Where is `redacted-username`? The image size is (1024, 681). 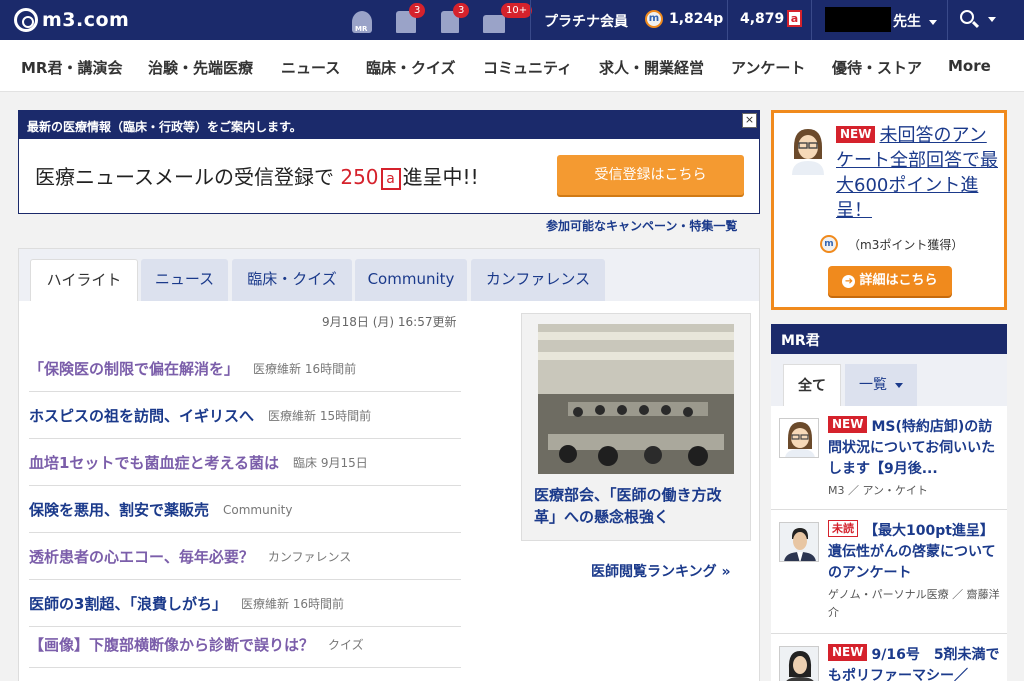
redacted-username is located at coordinates (858, 19).